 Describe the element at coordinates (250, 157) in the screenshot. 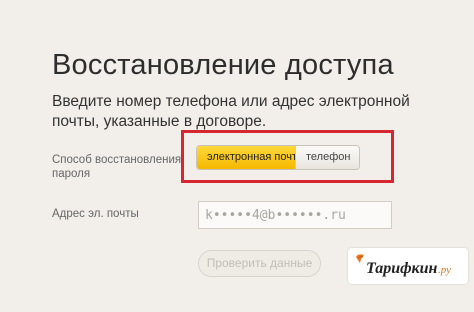

I see `option-email: электронная почта` at that location.